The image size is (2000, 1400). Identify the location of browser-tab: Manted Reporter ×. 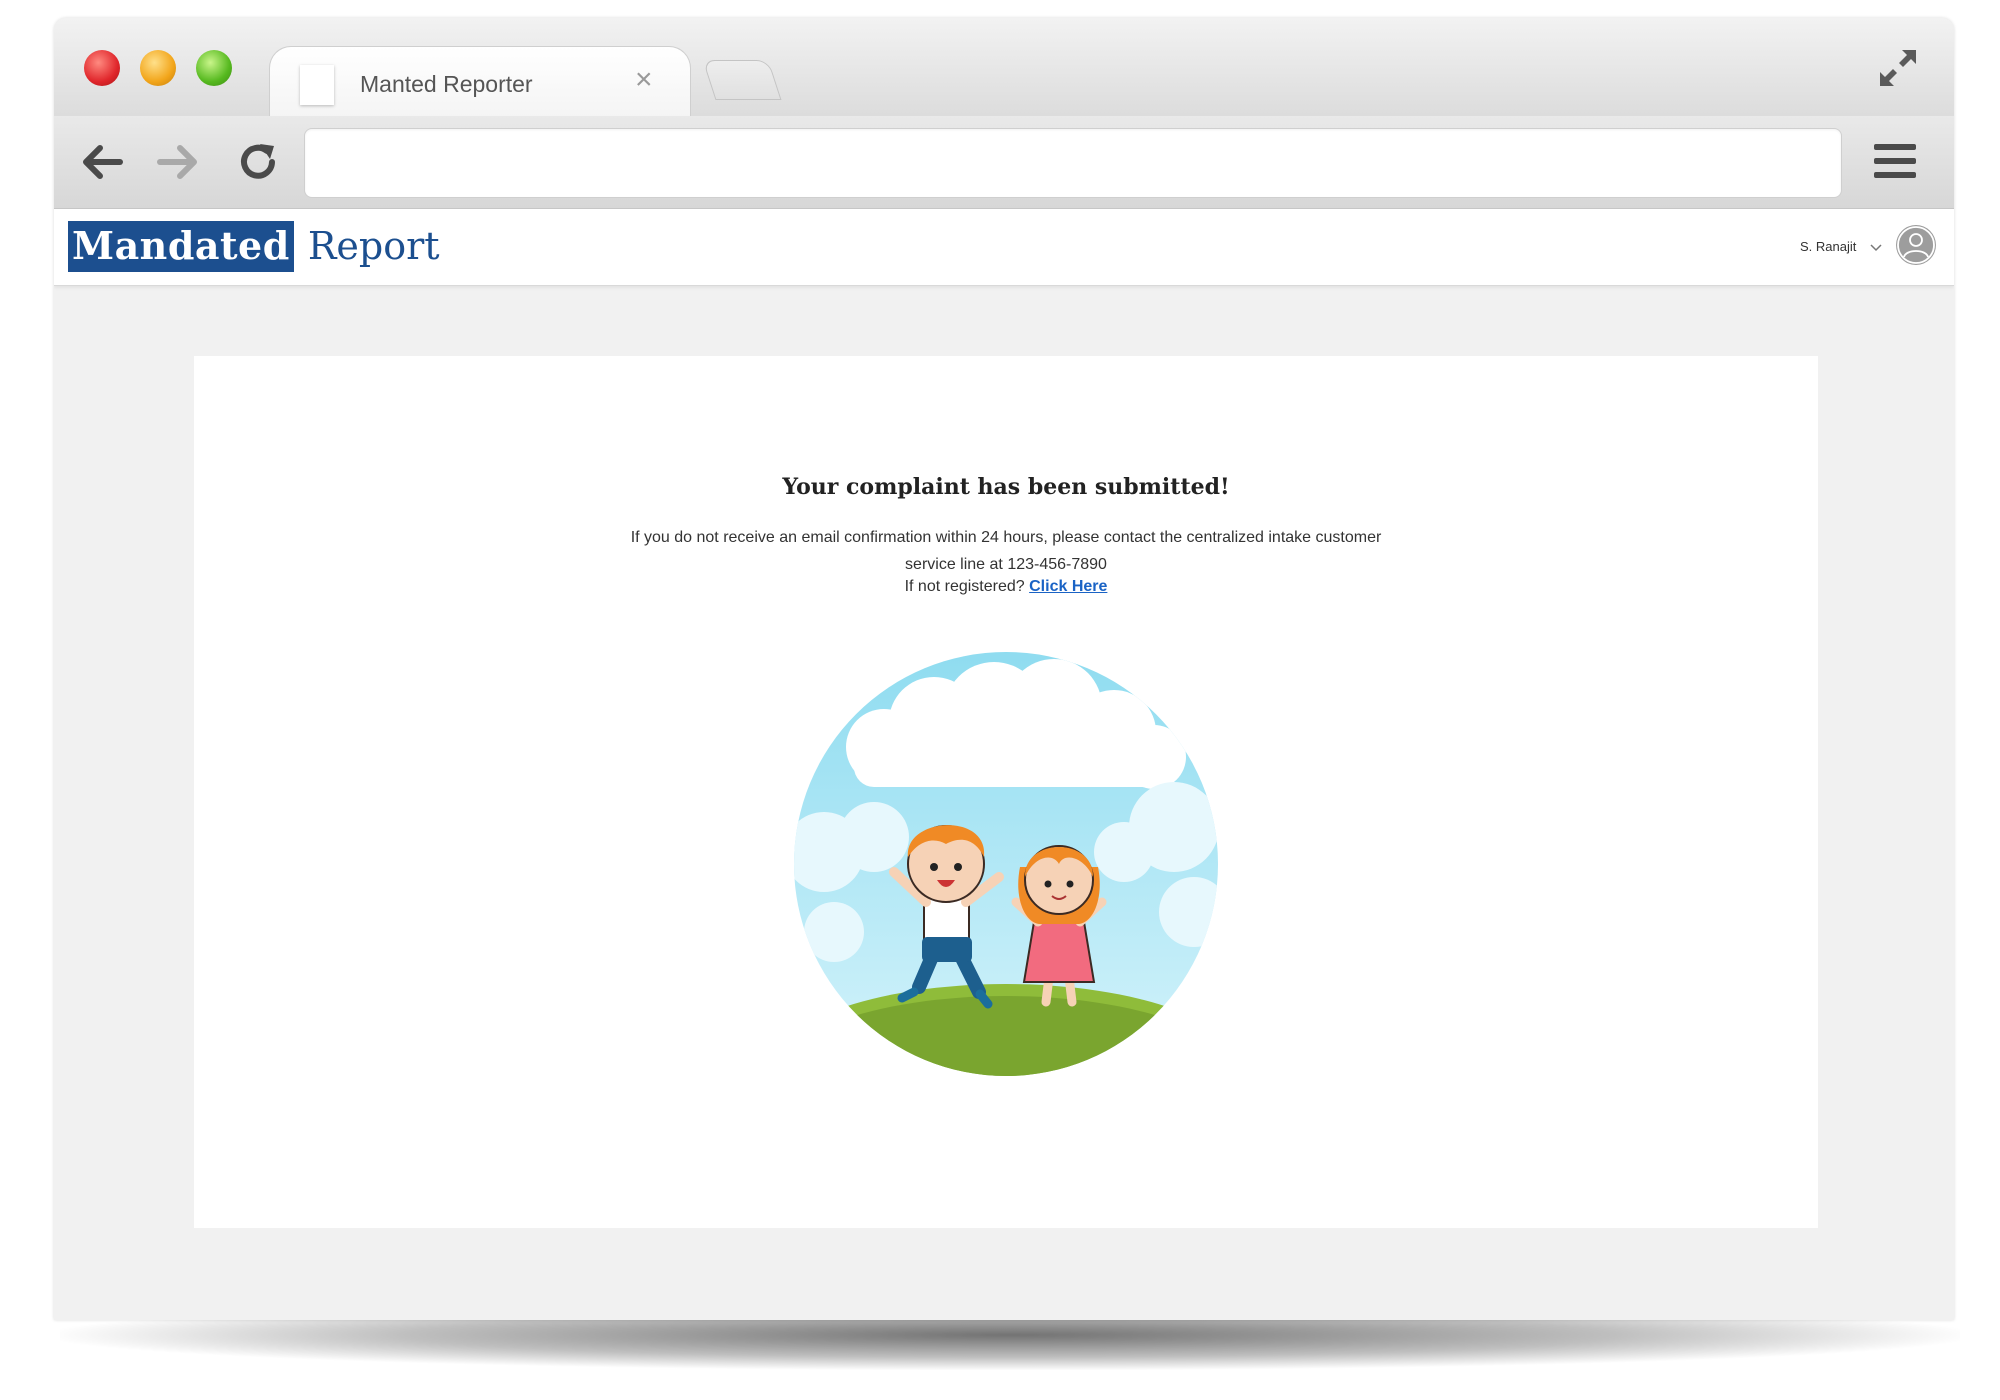
(480, 82).